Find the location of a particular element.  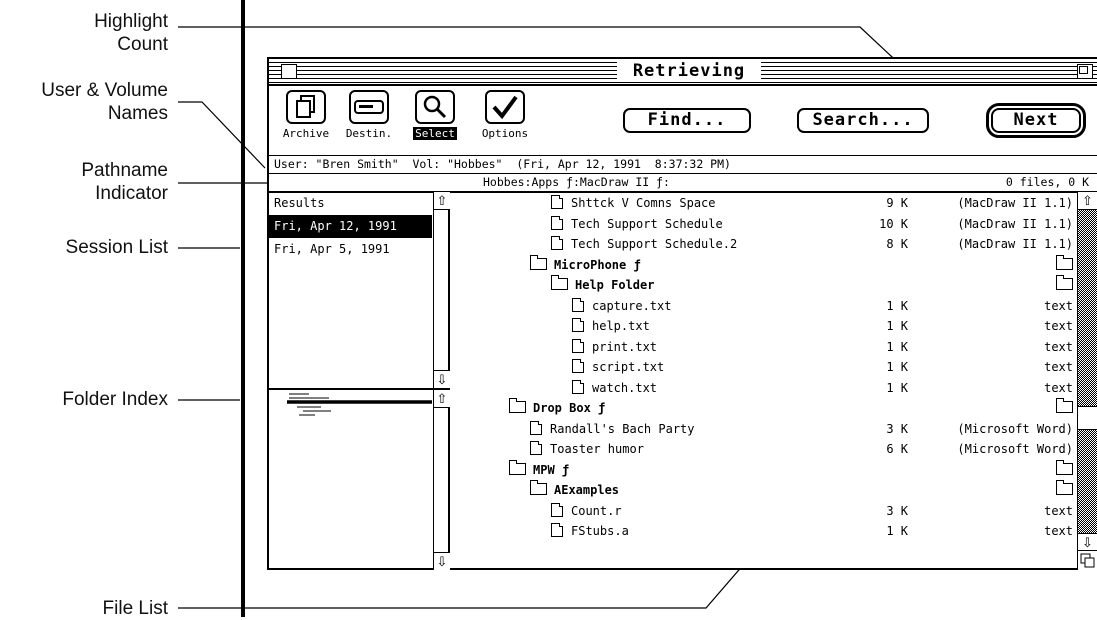

file-row: Toaster humor is located at coordinates (587, 449).